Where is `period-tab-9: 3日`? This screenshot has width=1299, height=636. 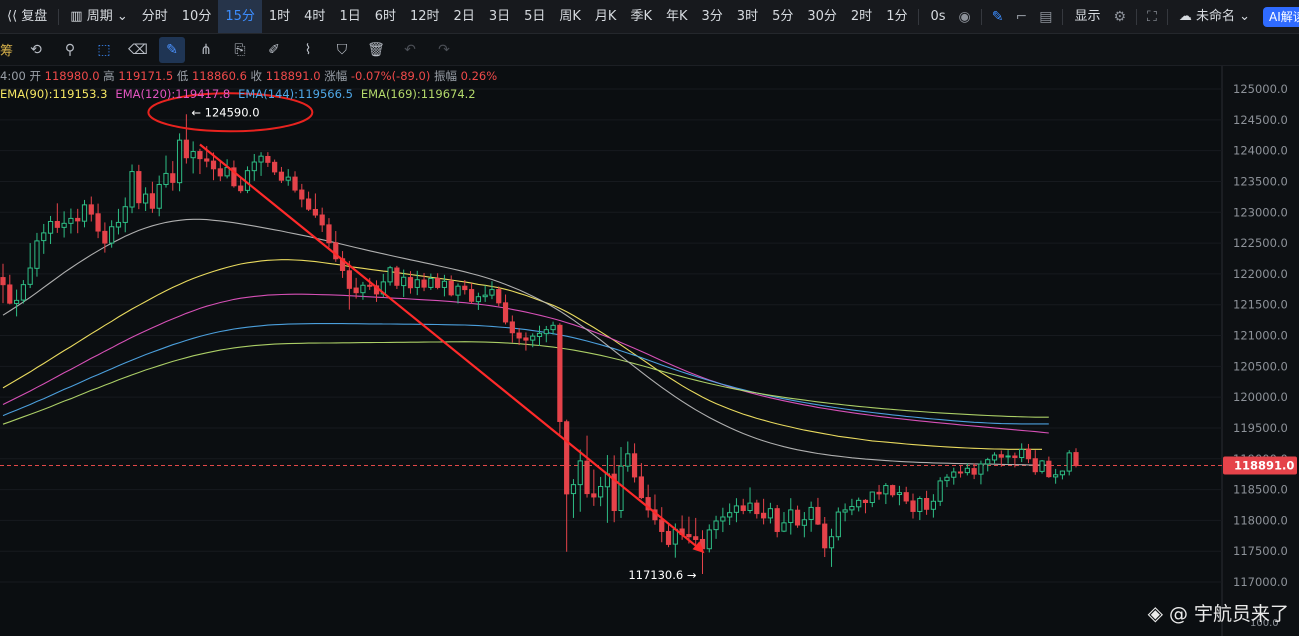
period-tab-9: 3日 is located at coordinates (499, 16).